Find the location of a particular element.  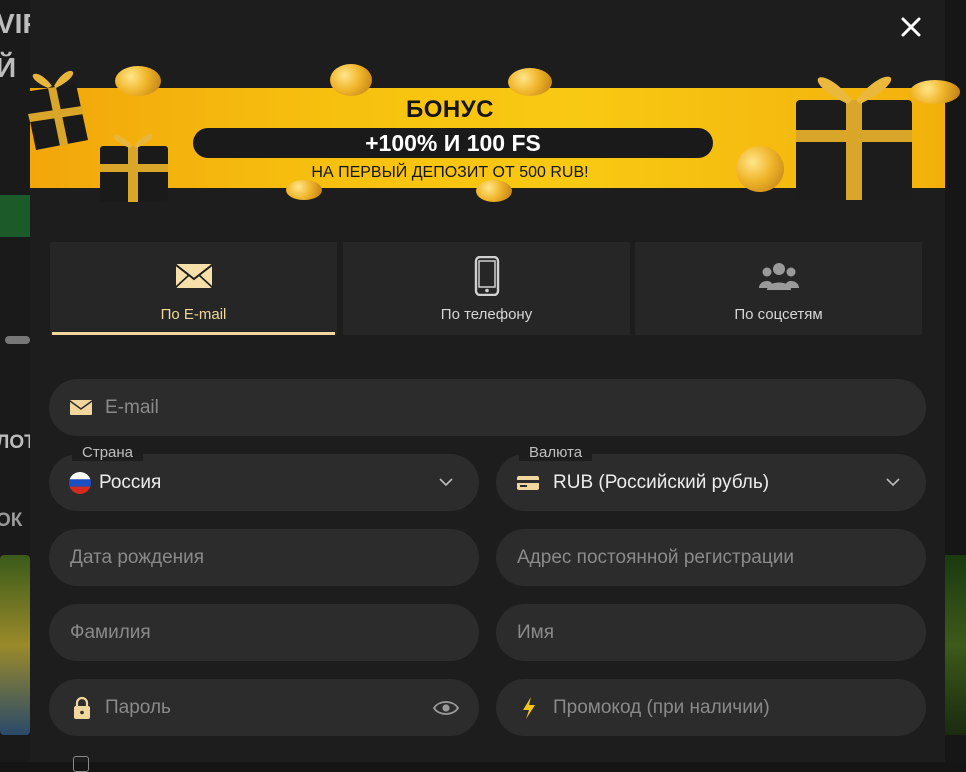

background-text-fragment2: ОК is located at coordinates (11, 520).